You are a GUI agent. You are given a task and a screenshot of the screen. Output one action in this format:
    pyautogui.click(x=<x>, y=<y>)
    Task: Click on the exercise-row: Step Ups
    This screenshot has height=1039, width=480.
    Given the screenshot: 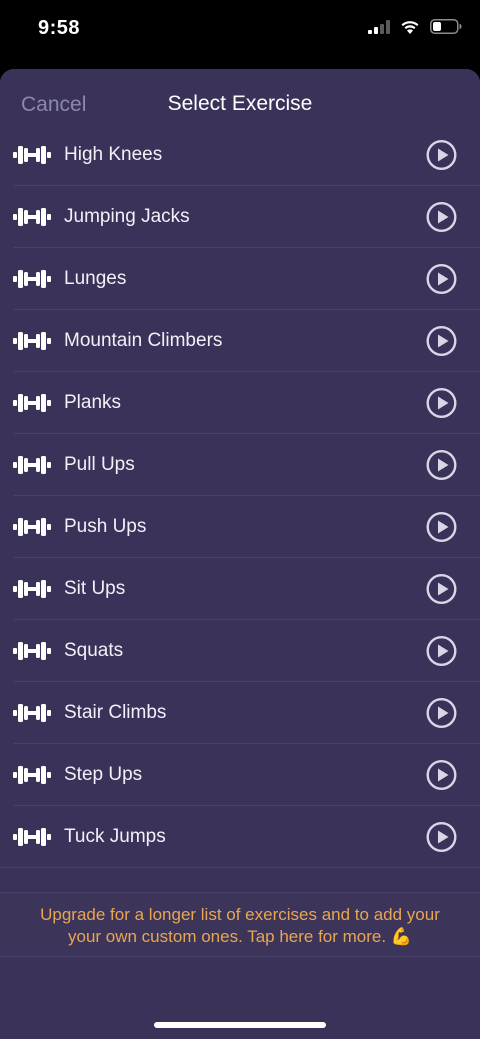 What is the action you would take?
    pyautogui.click(x=240, y=775)
    